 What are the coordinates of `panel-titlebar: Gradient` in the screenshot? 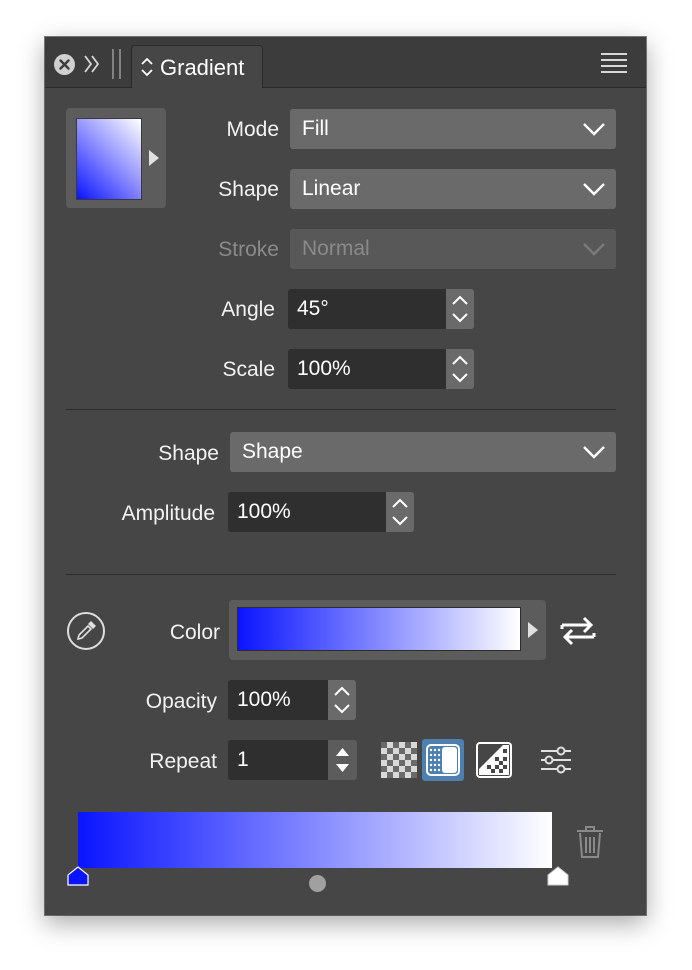 It's located at (345, 62).